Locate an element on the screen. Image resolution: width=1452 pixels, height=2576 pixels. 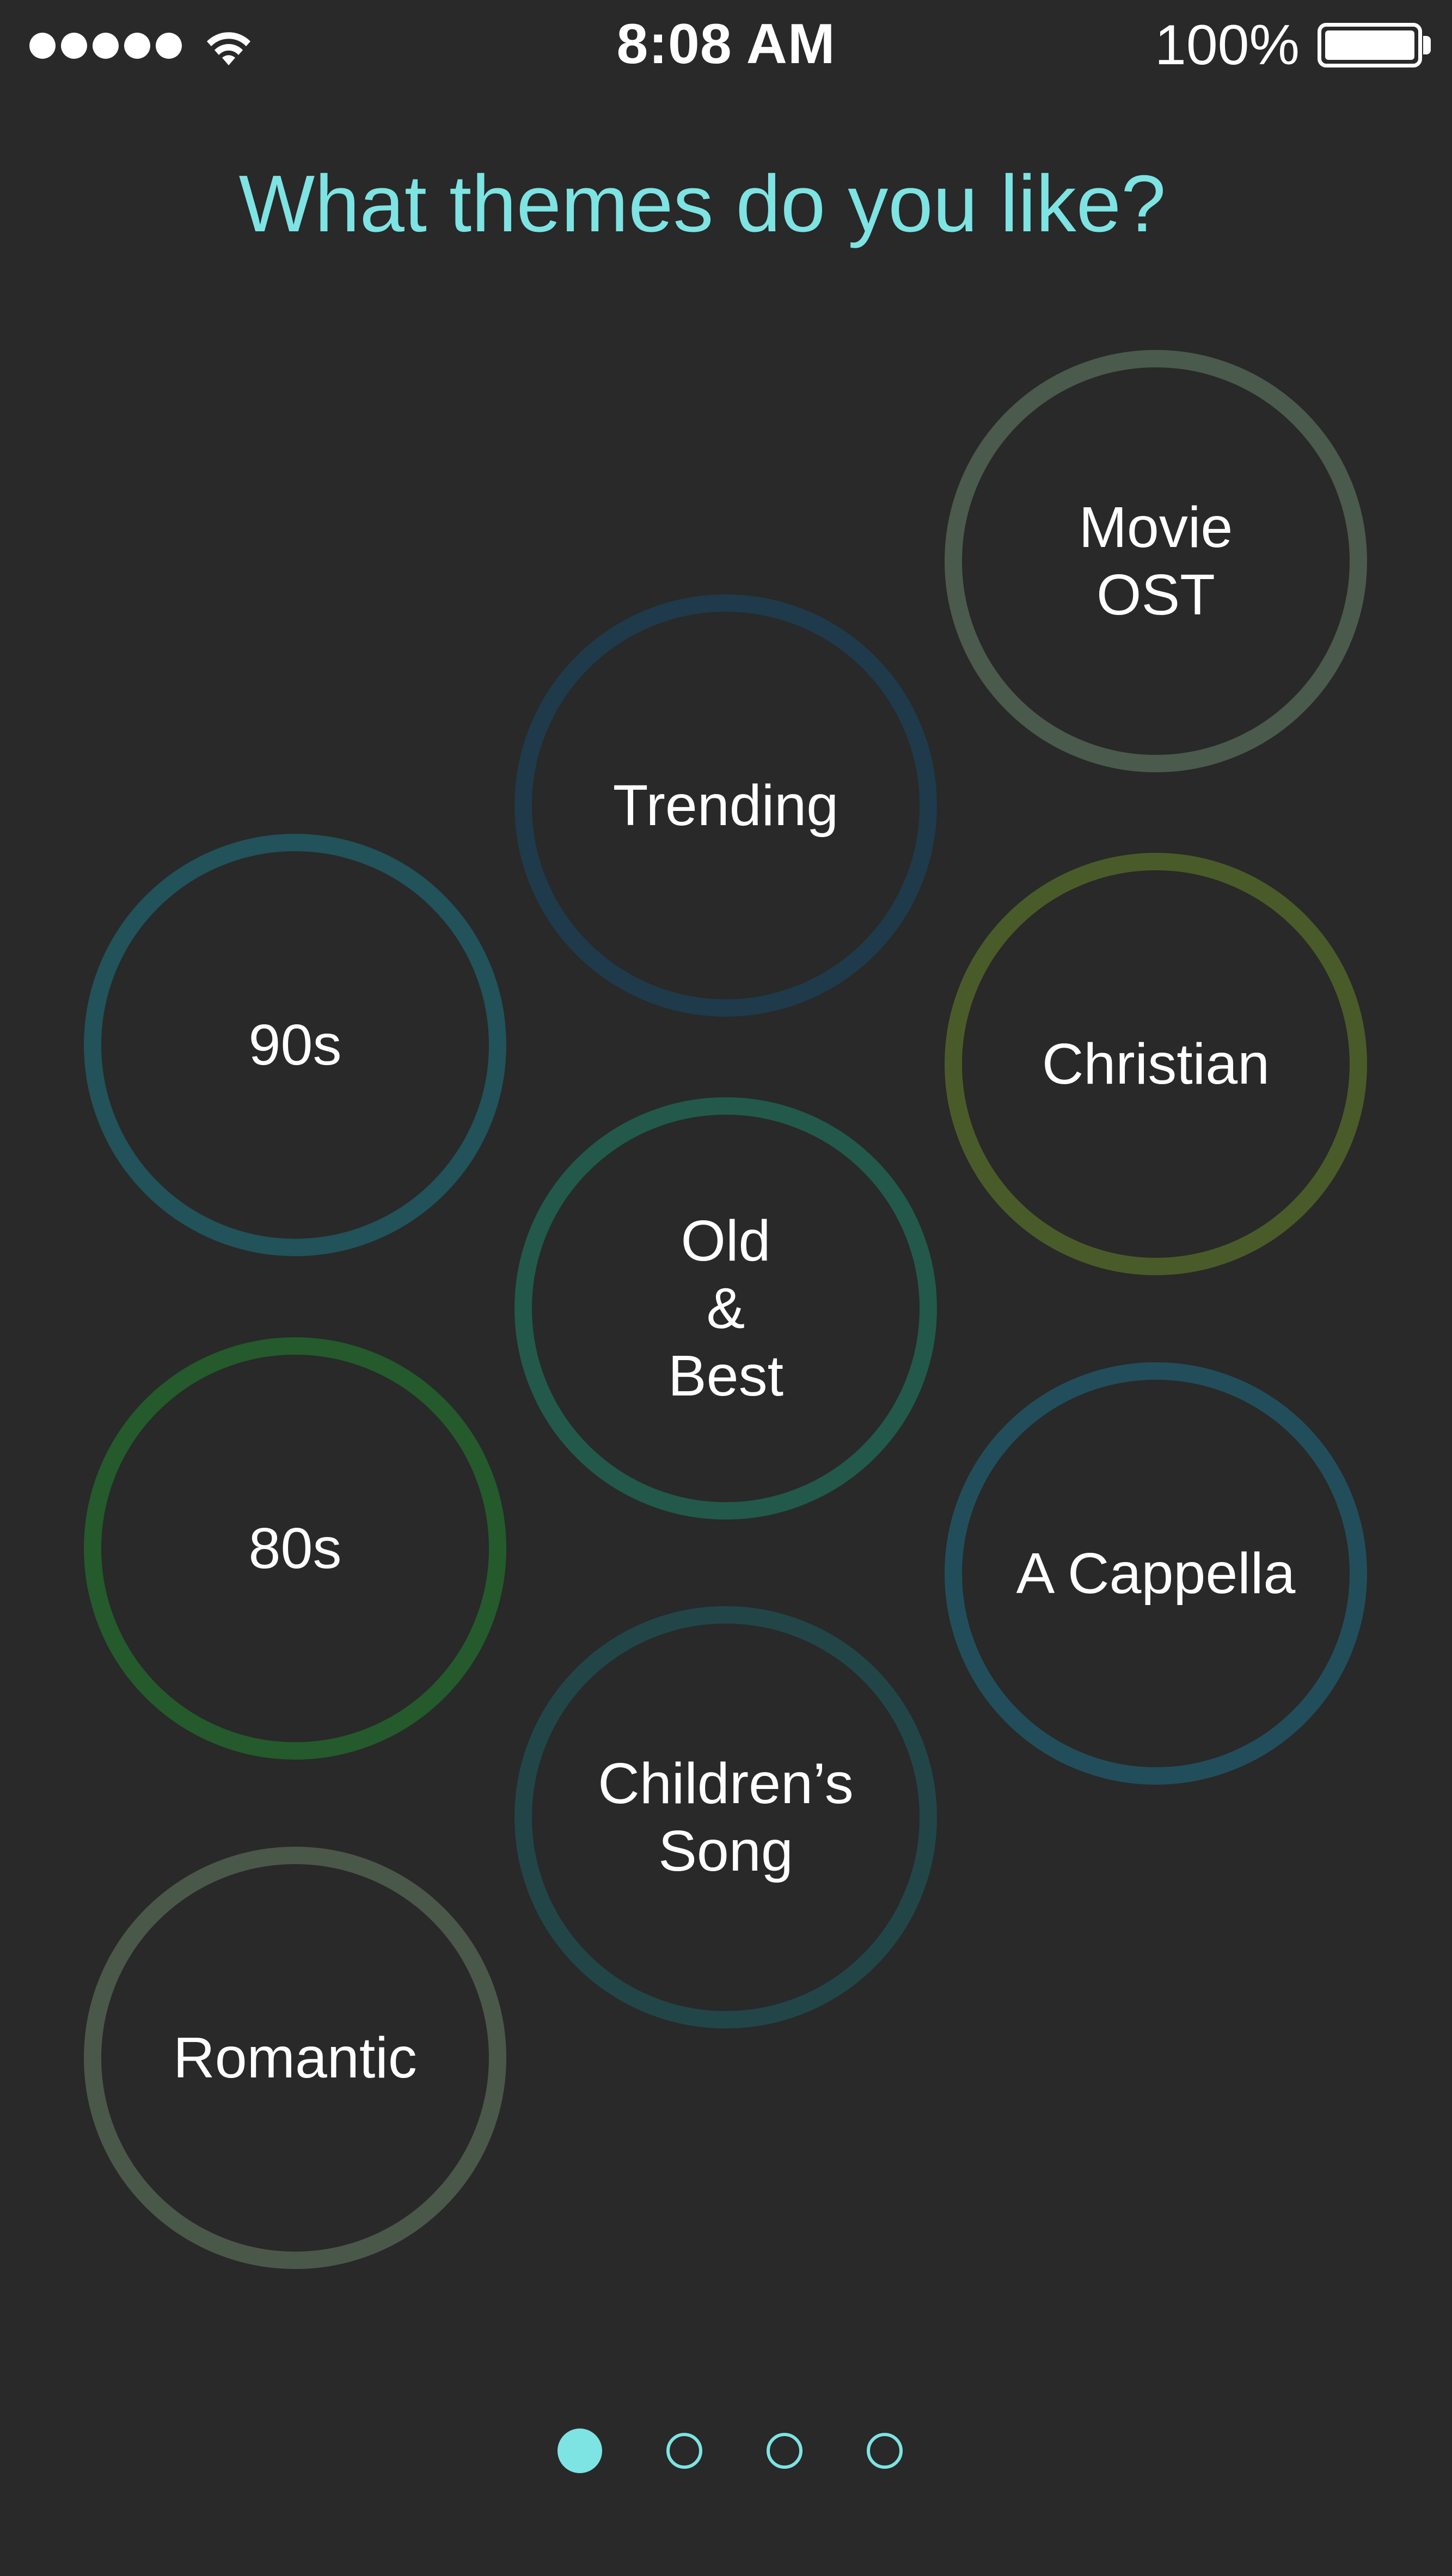
theme-bubble-movie-ost: Movie OST is located at coordinates (1156, 561).